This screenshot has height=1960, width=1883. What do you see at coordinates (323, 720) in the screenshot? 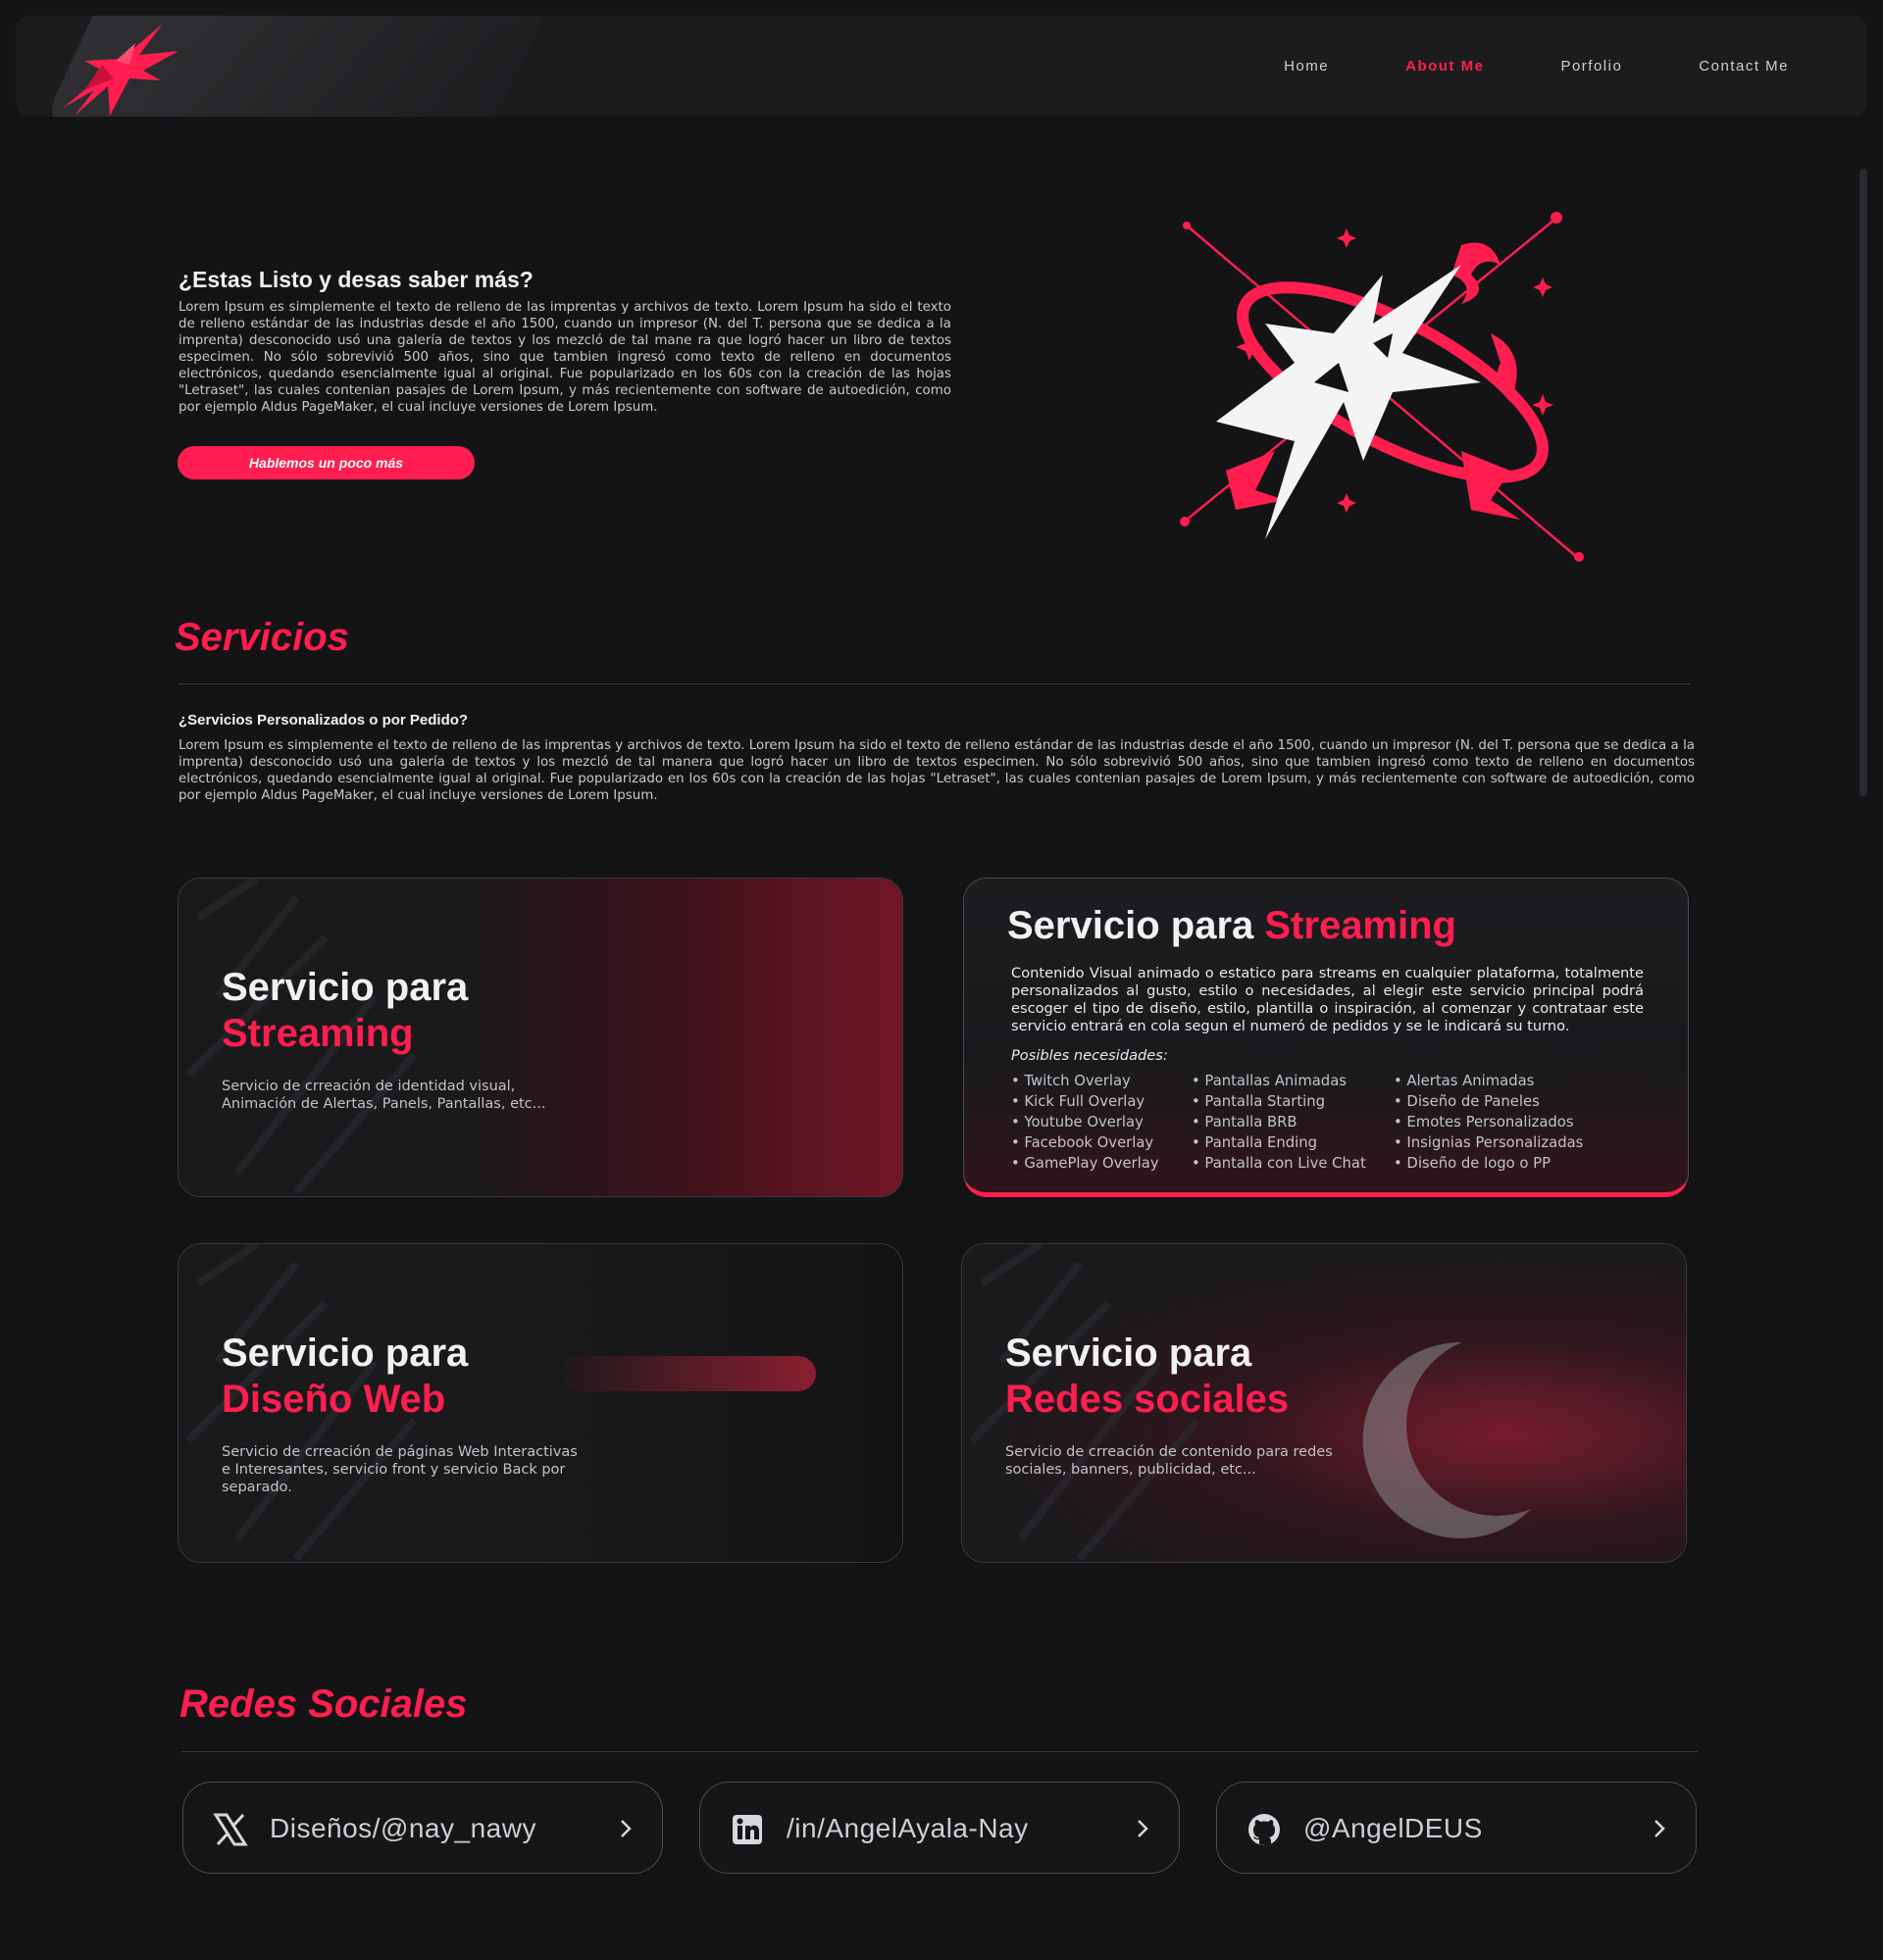
I see `services-subtitle: ¿Servicios Personalizados o por Pedido?` at bounding box center [323, 720].